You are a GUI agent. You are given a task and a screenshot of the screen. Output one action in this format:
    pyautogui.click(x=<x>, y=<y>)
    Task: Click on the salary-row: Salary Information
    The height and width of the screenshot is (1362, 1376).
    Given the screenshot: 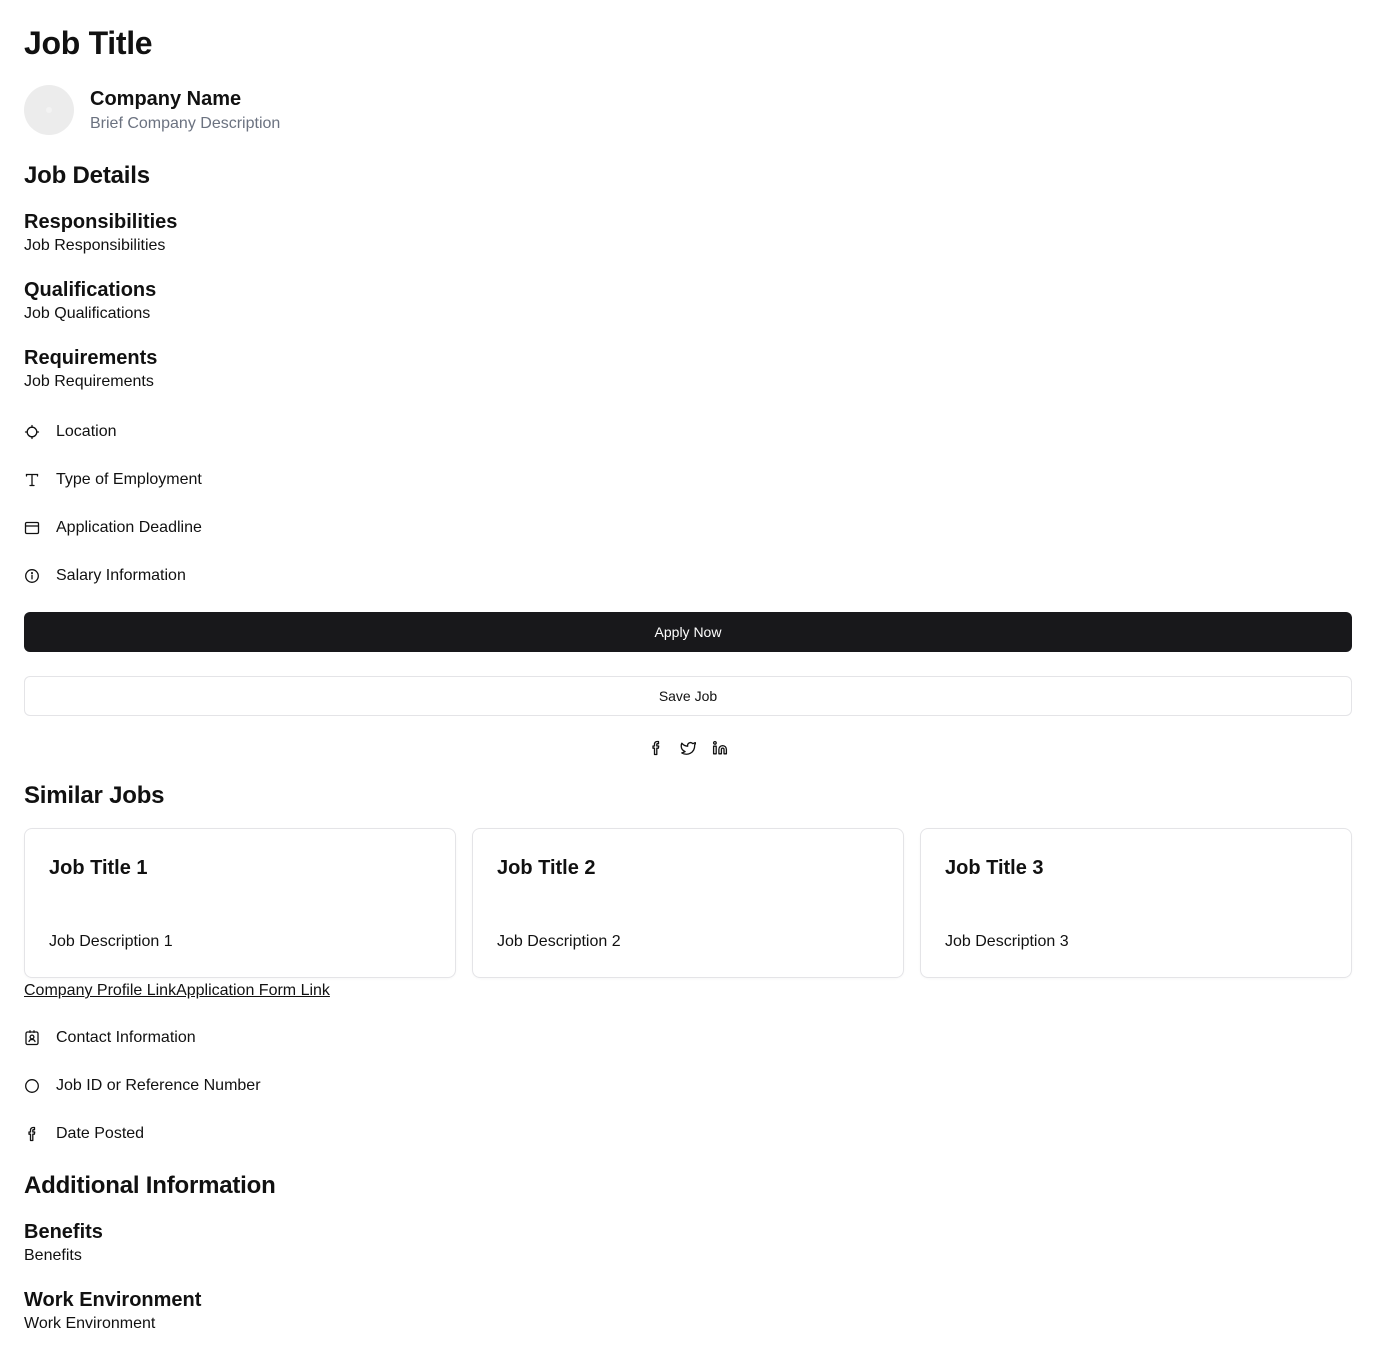 What is the action you would take?
    pyautogui.click(x=105, y=576)
    